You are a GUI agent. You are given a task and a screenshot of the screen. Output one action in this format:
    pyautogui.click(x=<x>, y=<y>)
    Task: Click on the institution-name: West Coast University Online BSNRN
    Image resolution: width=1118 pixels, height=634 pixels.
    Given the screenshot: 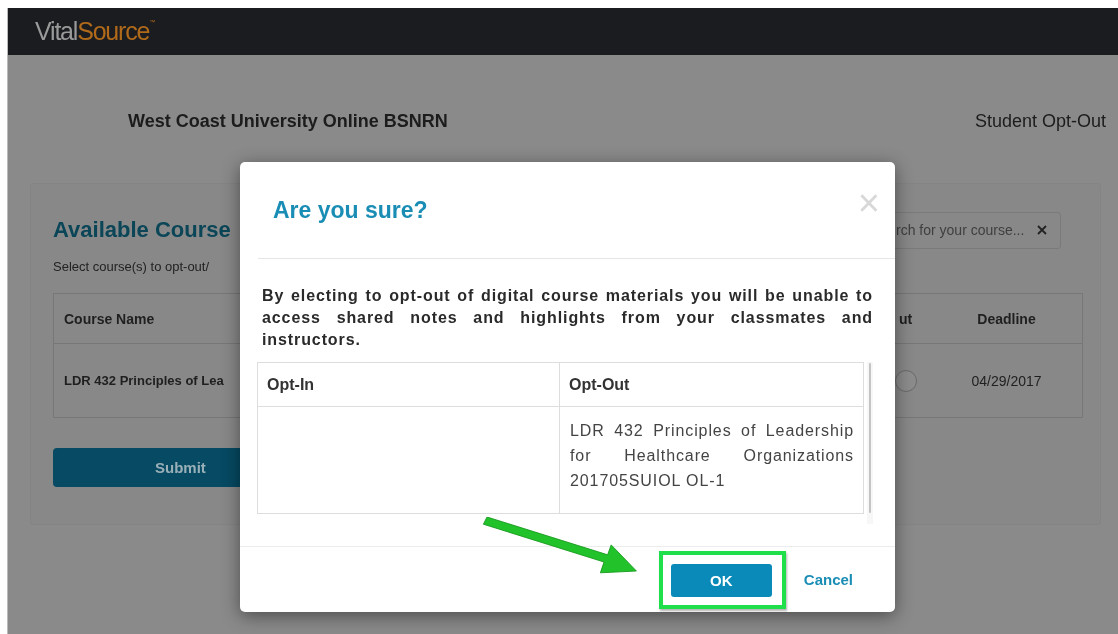 What is the action you would take?
    pyautogui.click(x=288, y=121)
    